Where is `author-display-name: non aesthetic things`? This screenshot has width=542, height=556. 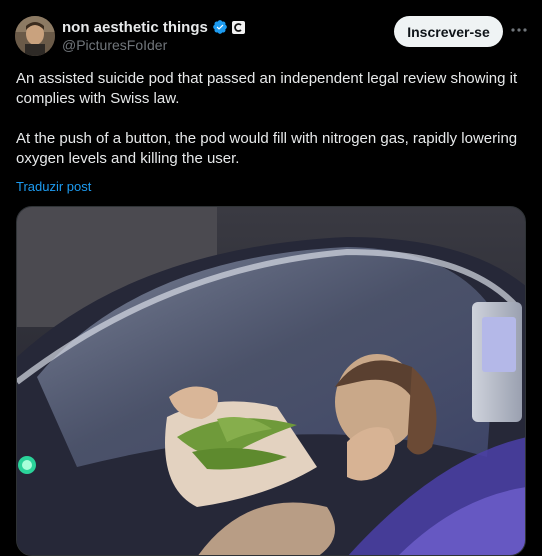
author-display-name: non aesthetic things is located at coordinates (135, 27).